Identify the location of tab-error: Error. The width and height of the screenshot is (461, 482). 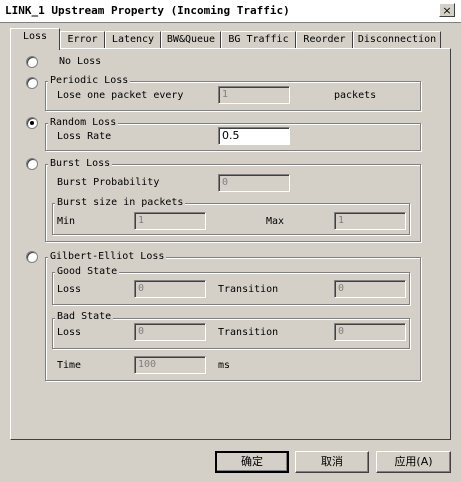
(82, 40).